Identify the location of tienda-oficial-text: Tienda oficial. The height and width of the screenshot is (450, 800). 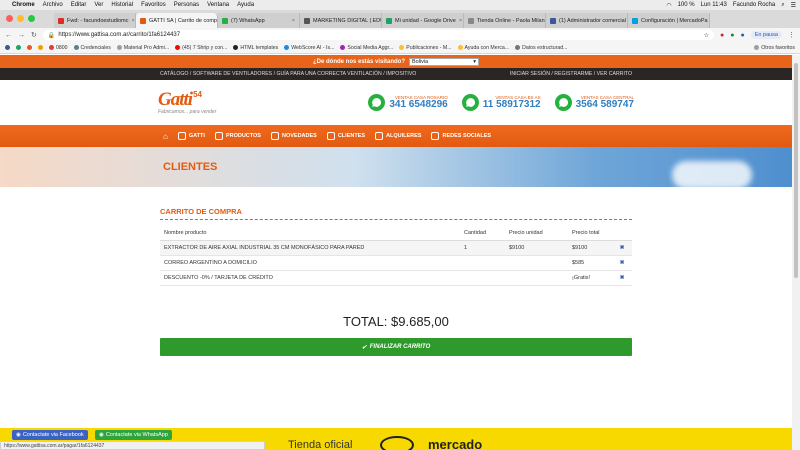
(320, 444).